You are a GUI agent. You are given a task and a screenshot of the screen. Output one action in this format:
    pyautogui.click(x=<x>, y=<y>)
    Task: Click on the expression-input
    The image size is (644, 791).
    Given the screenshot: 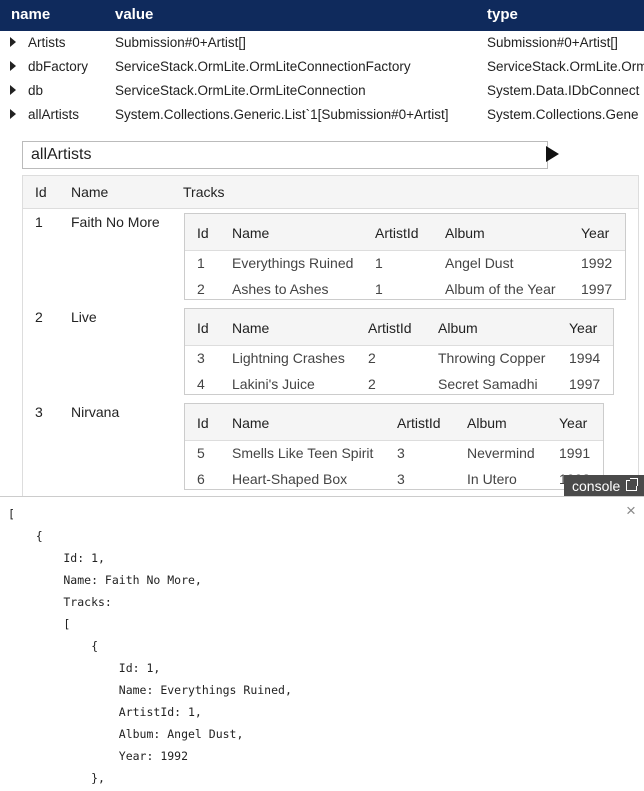 What is the action you would take?
    pyautogui.click(x=285, y=155)
    